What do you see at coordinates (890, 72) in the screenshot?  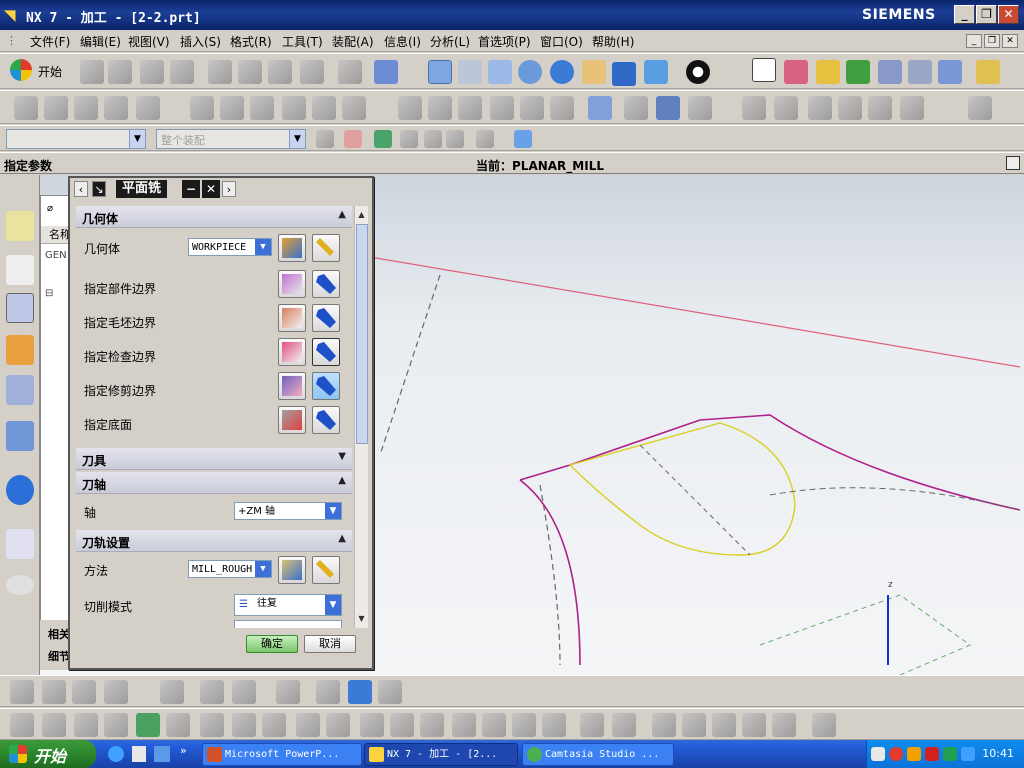 I see `verify-path-icon` at bounding box center [890, 72].